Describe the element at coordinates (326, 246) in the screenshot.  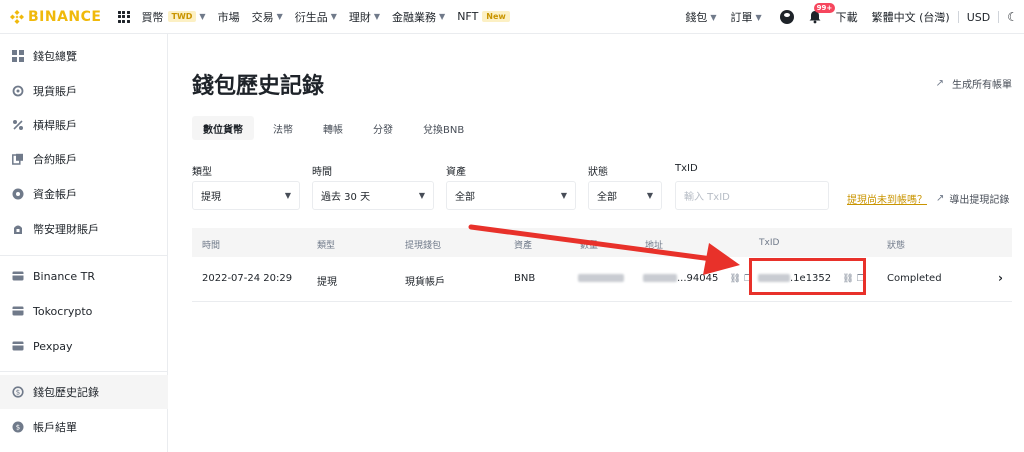
I see `column-header-type: 類型` at that location.